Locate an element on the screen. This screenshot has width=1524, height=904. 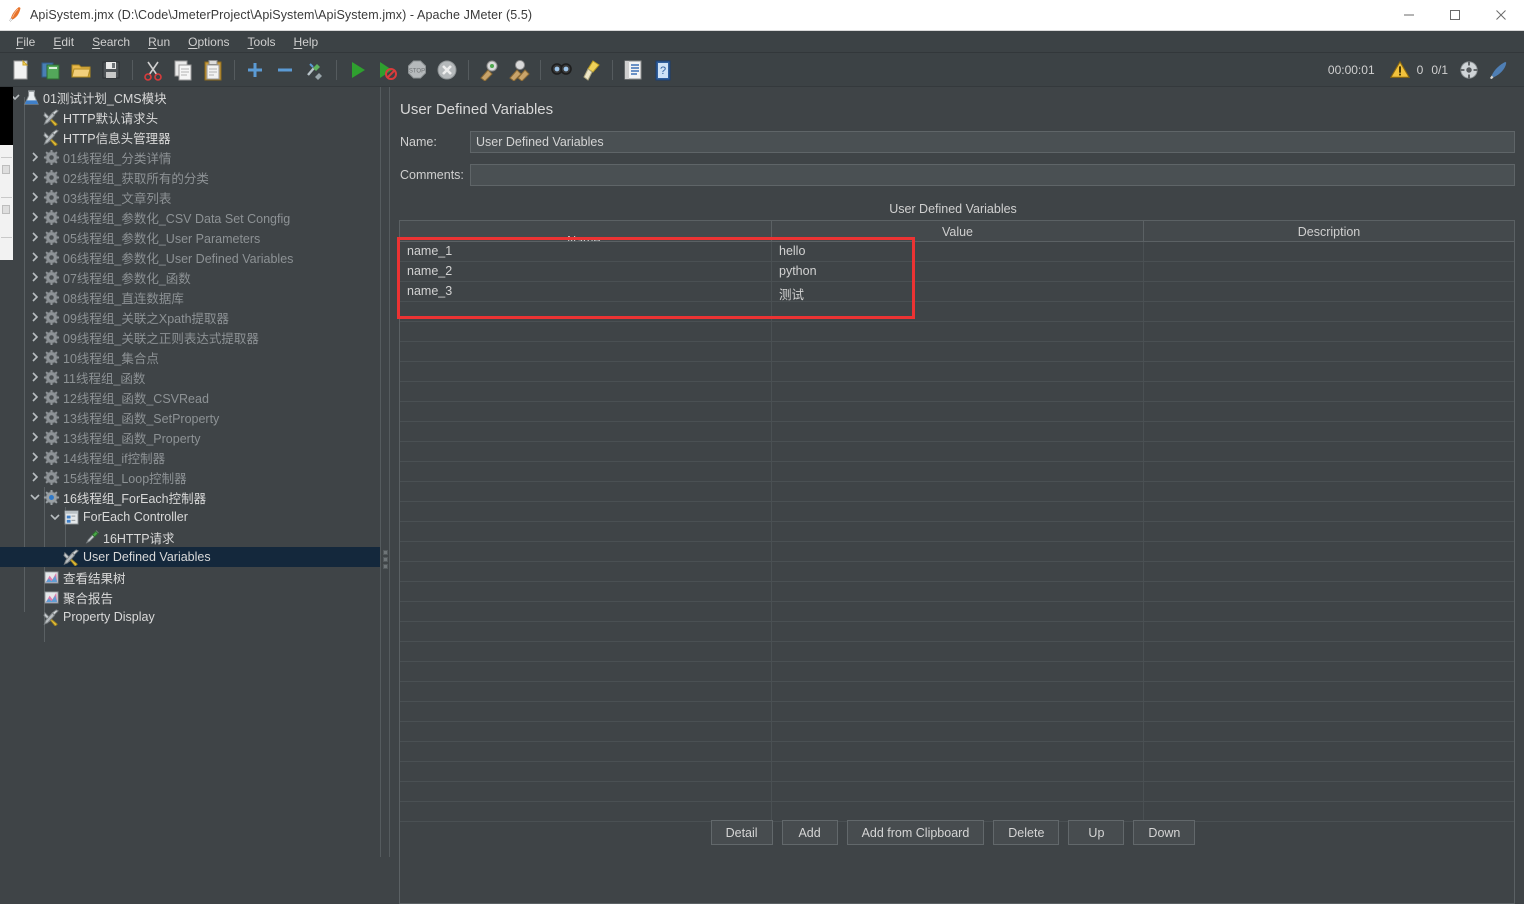
tree-node: HTTP信息头管理器 is located at coordinates (190, 137).